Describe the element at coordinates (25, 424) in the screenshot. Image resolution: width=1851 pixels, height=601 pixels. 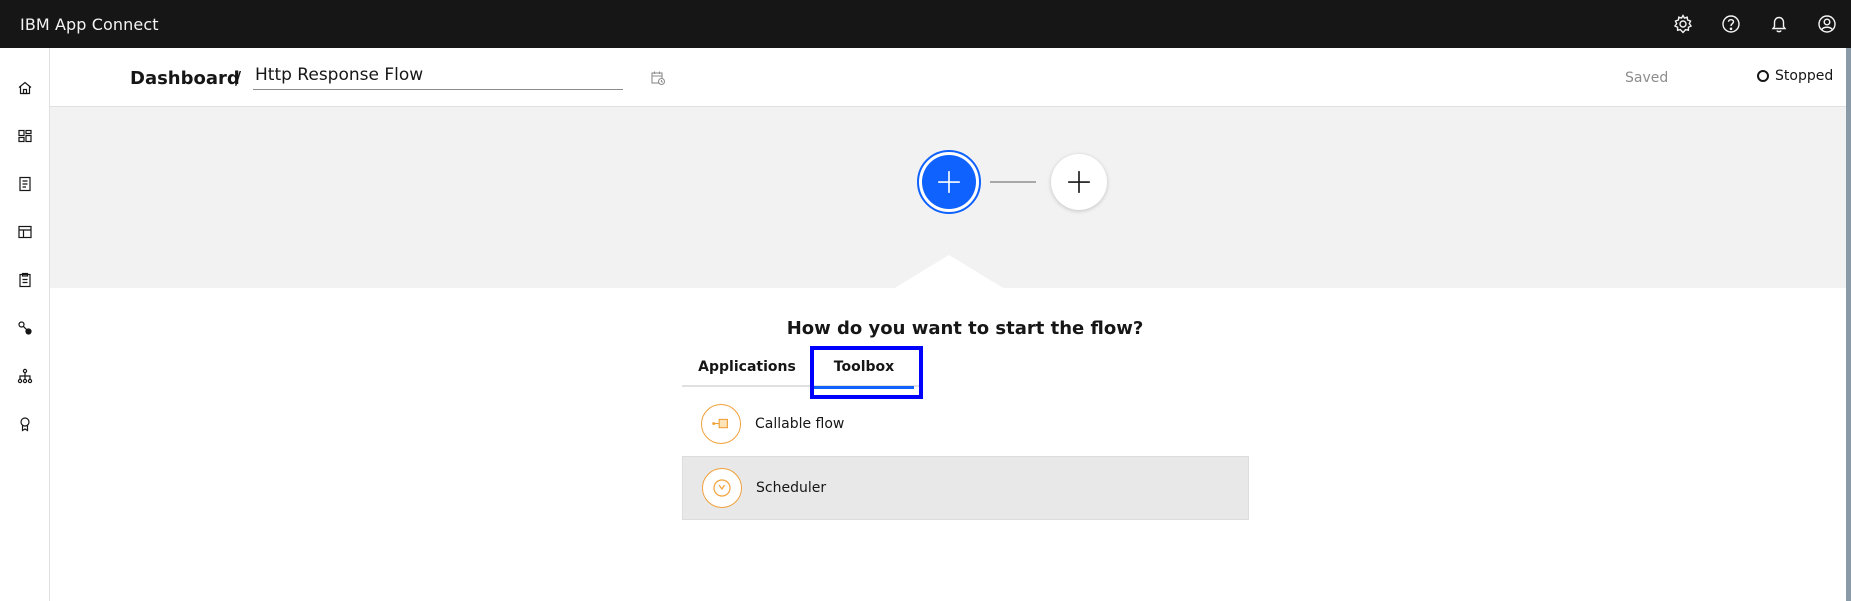
I see `badge-icon` at that location.